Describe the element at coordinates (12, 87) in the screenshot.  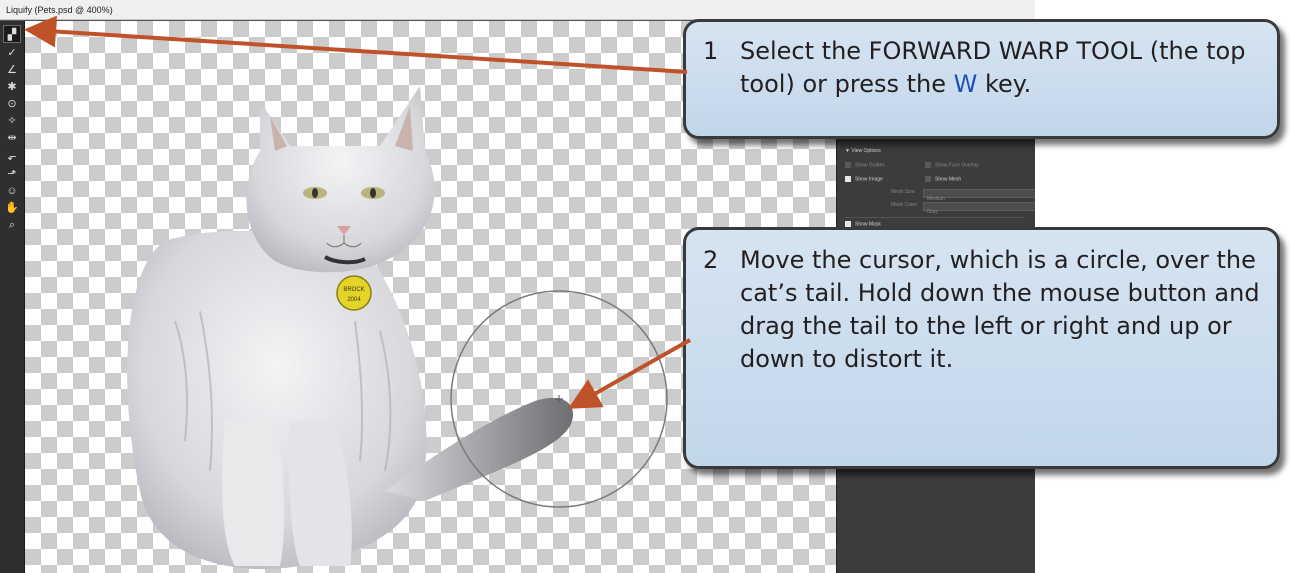
I see `twirl-tool-icon: ✱` at that location.